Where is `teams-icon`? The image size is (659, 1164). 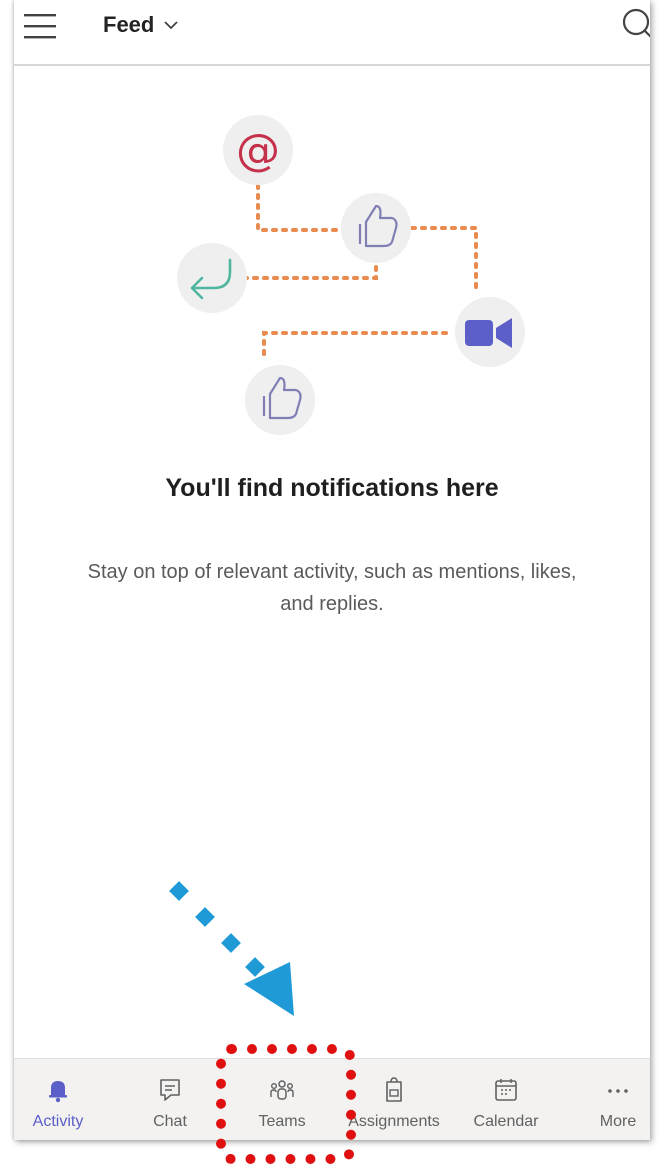 teams-icon is located at coordinates (282, 1090).